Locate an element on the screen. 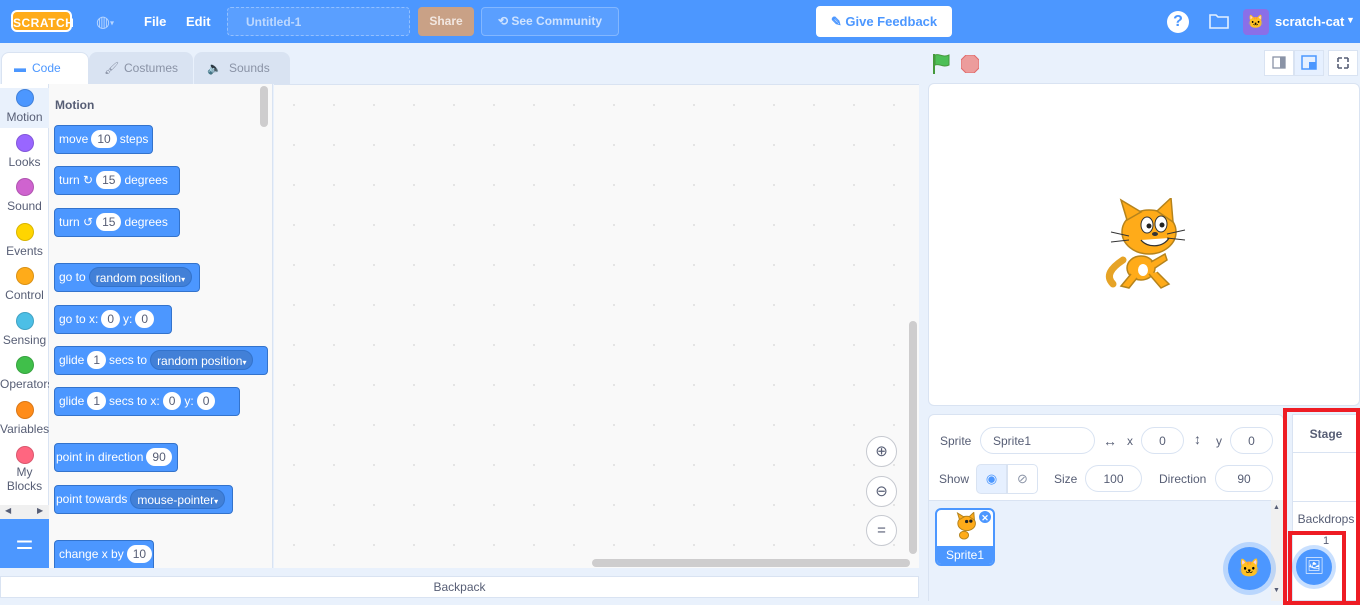 This screenshot has width=1360, height=605. fullscreen-button is located at coordinates (1343, 63).